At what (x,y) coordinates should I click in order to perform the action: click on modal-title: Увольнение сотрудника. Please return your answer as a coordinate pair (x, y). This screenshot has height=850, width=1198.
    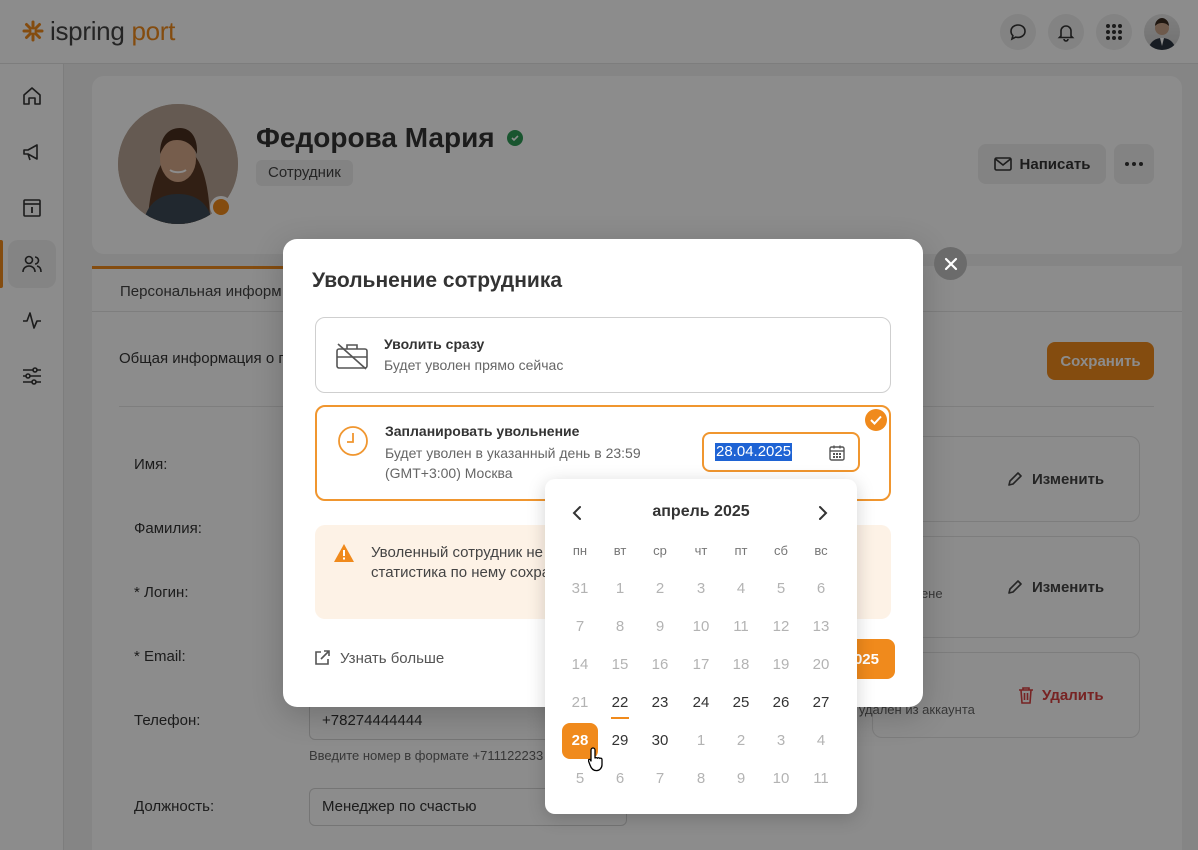
    Looking at the image, I should click on (437, 280).